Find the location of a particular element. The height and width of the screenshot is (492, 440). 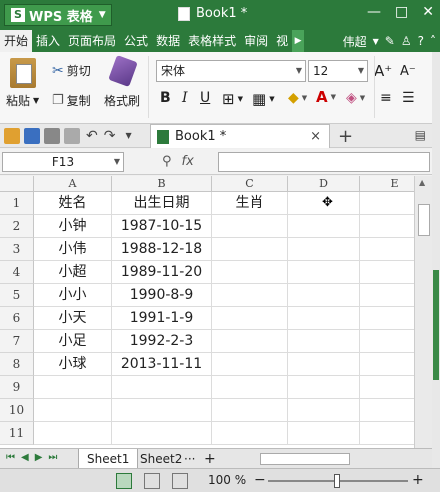

cell-c4 is located at coordinates (250, 272).